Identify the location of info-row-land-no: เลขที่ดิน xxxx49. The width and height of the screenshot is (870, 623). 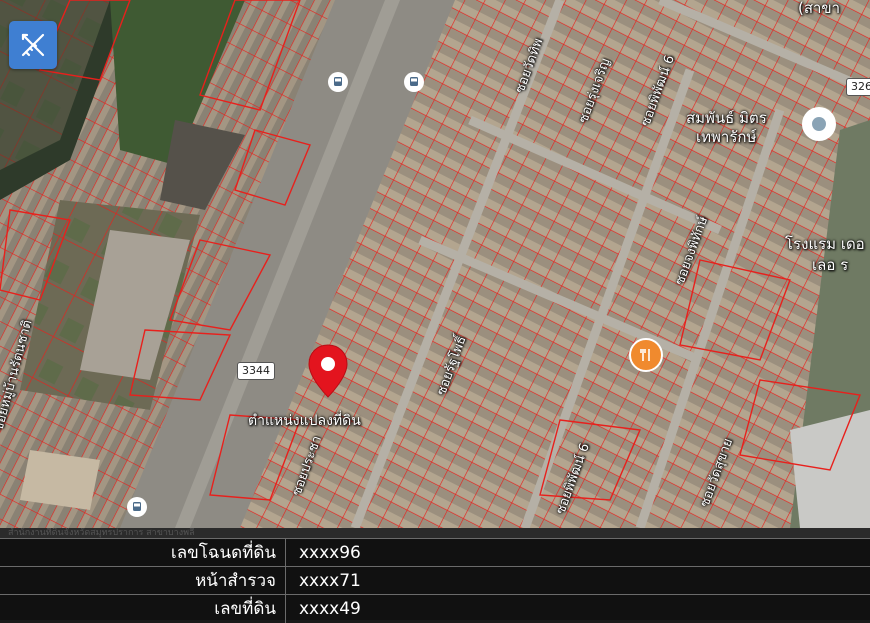
(435, 608).